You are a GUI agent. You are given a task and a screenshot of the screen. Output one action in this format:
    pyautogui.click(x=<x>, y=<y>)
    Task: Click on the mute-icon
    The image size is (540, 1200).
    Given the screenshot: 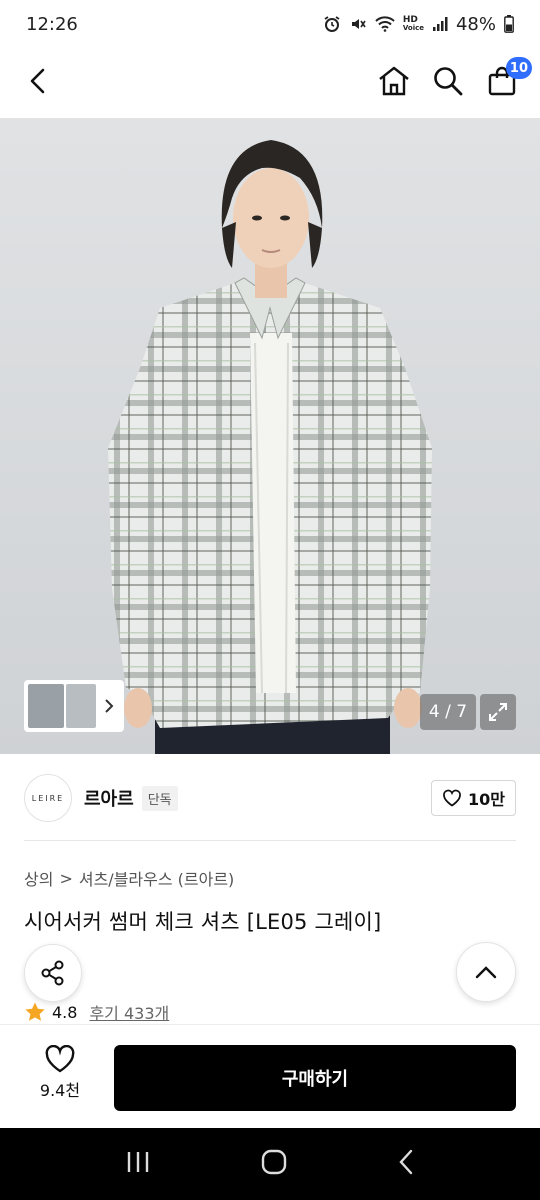 What is the action you would take?
    pyautogui.click(x=358, y=24)
    